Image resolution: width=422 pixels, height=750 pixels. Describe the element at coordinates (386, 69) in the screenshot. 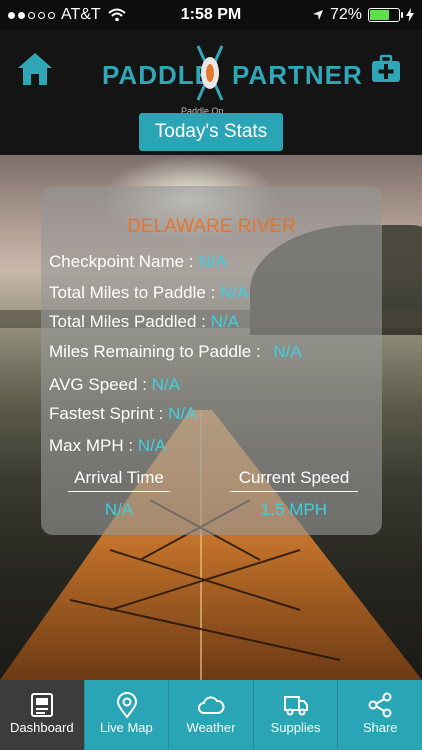

I see `first-aid-kit-icon` at that location.